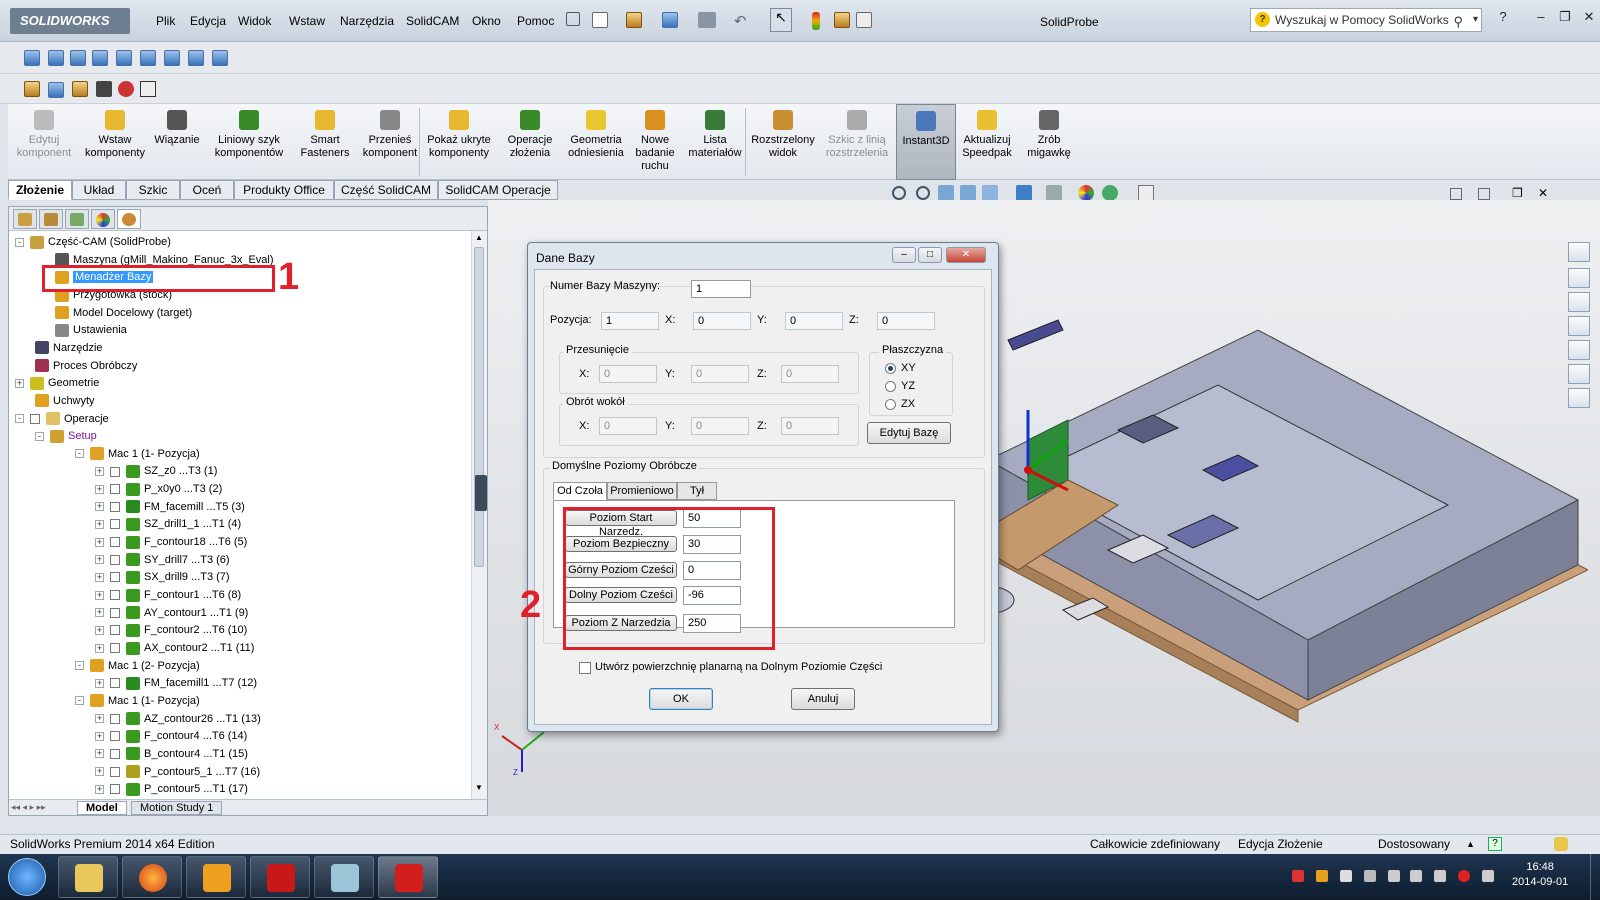 This screenshot has width=1600, height=900. Describe the element at coordinates (1456, 194) in the screenshot. I see `viewport-split-icon` at that location.